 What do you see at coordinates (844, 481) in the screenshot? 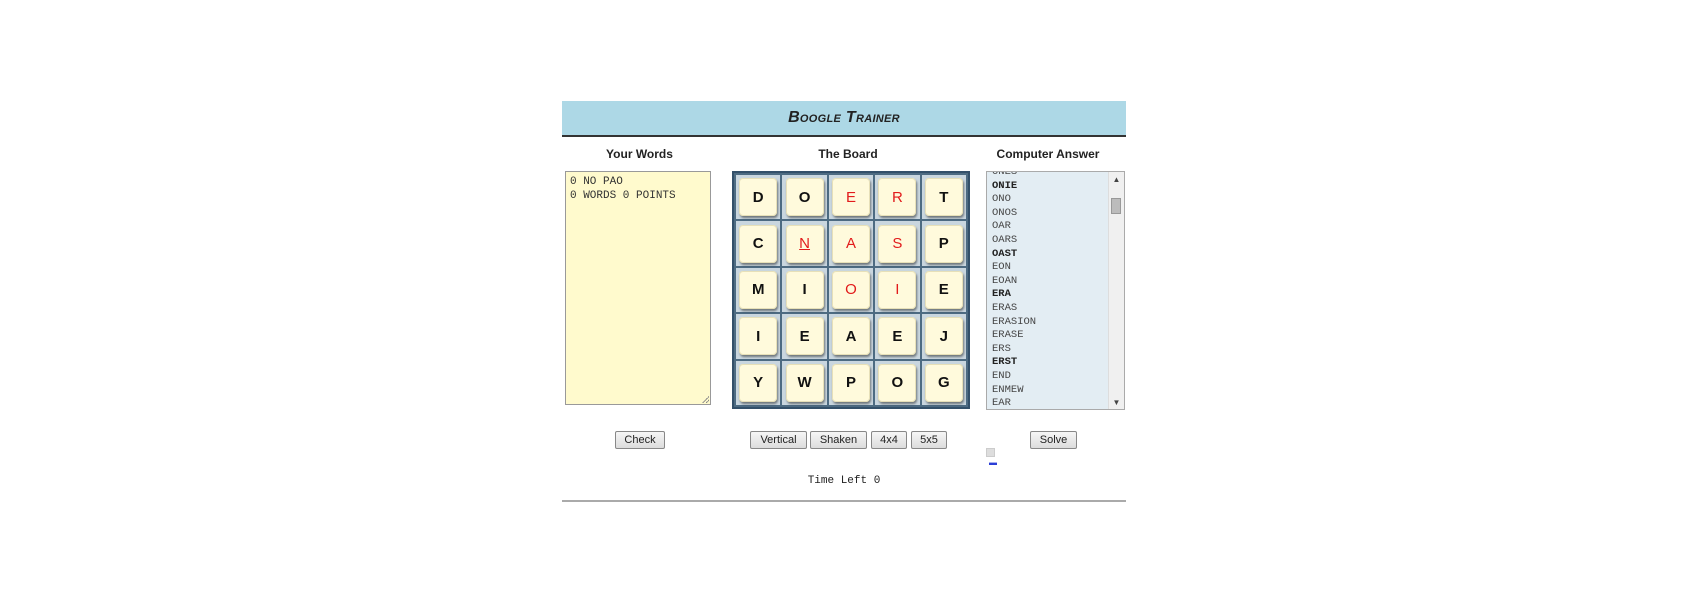
I see `time-left-status: Time Left 0` at bounding box center [844, 481].